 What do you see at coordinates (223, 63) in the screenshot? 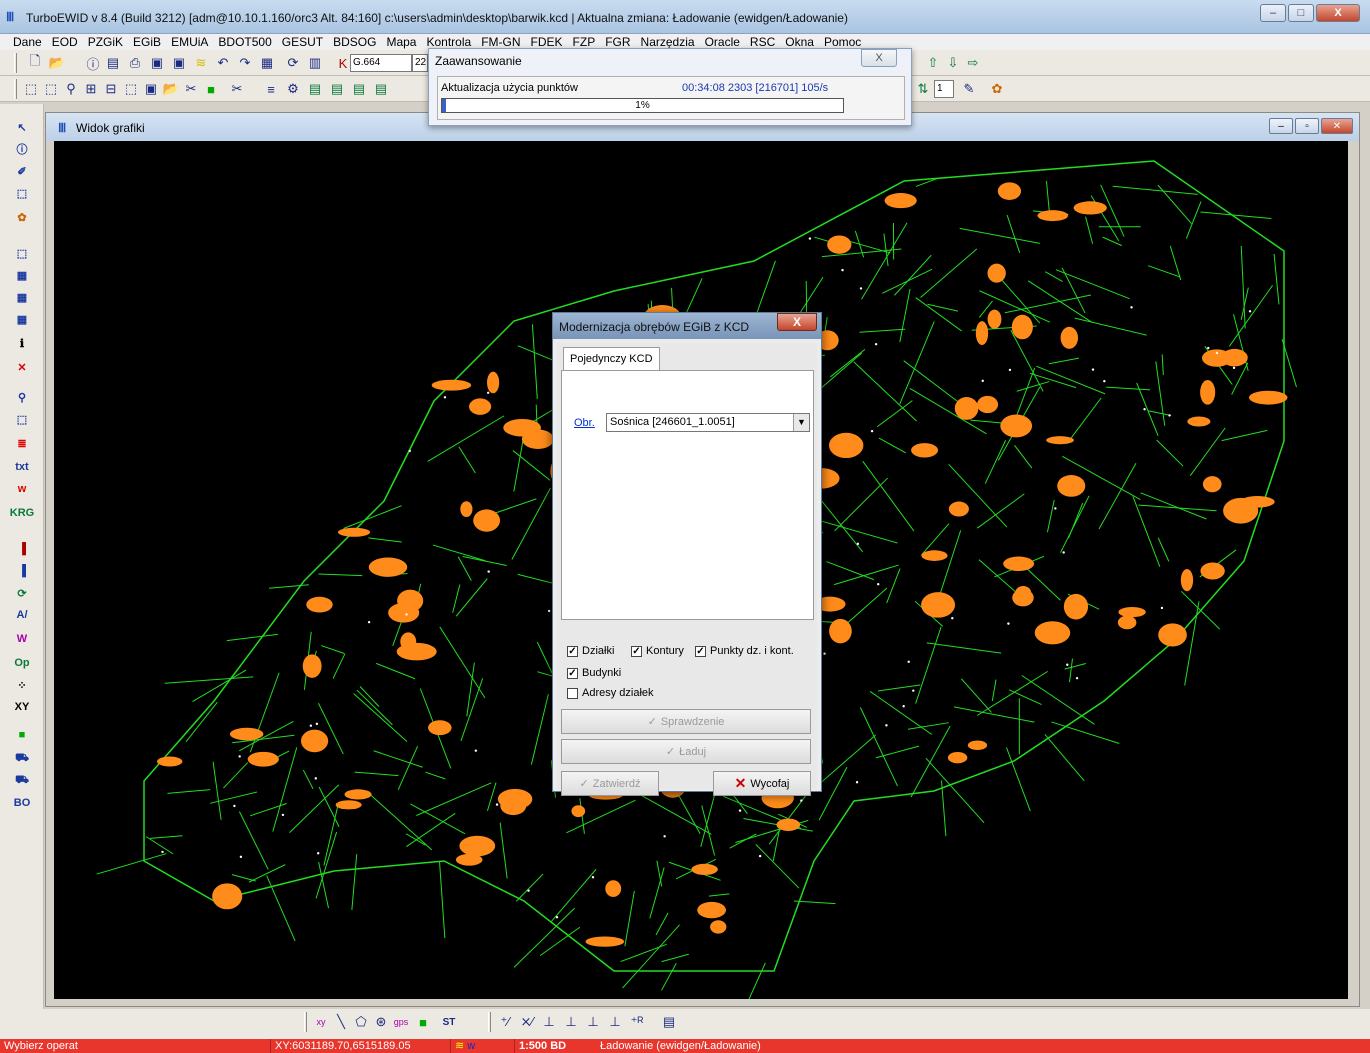
I see `undo-icon: ↶` at bounding box center [223, 63].